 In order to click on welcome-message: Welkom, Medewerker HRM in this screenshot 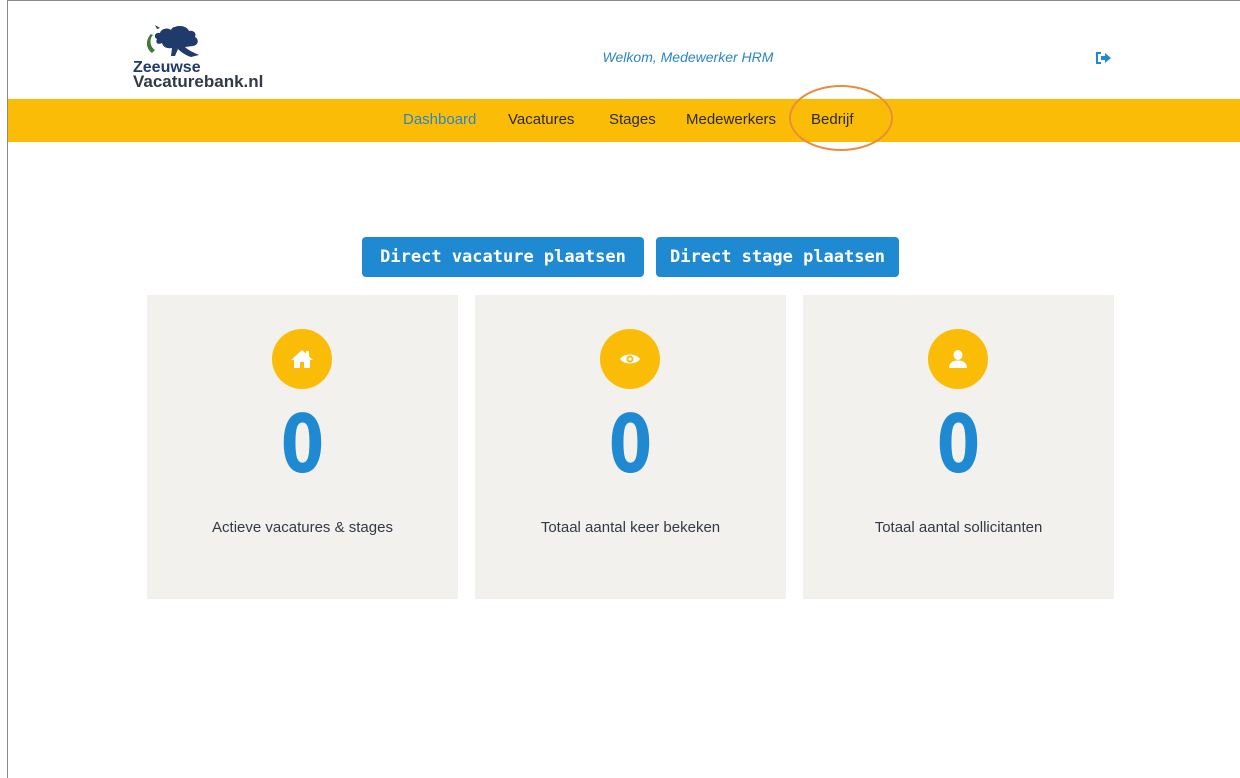, I will do `click(688, 57)`.